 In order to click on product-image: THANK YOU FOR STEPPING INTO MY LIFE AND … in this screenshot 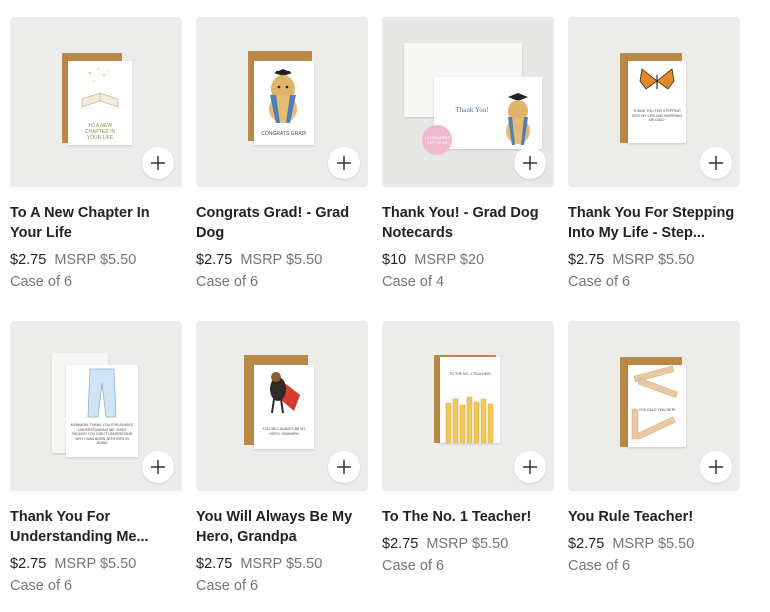, I will do `click(654, 102)`.